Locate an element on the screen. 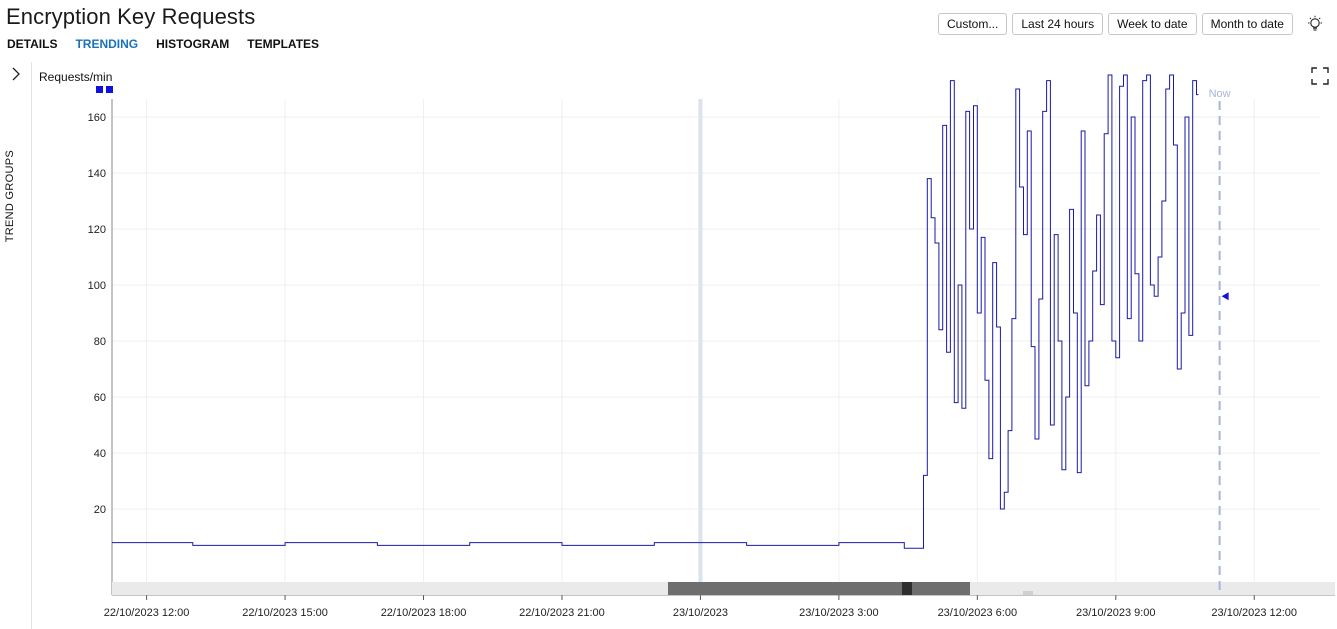 This screenshot has height=629, width=1337. time-scrollbar-thumb is located at coordinates (819, 588).